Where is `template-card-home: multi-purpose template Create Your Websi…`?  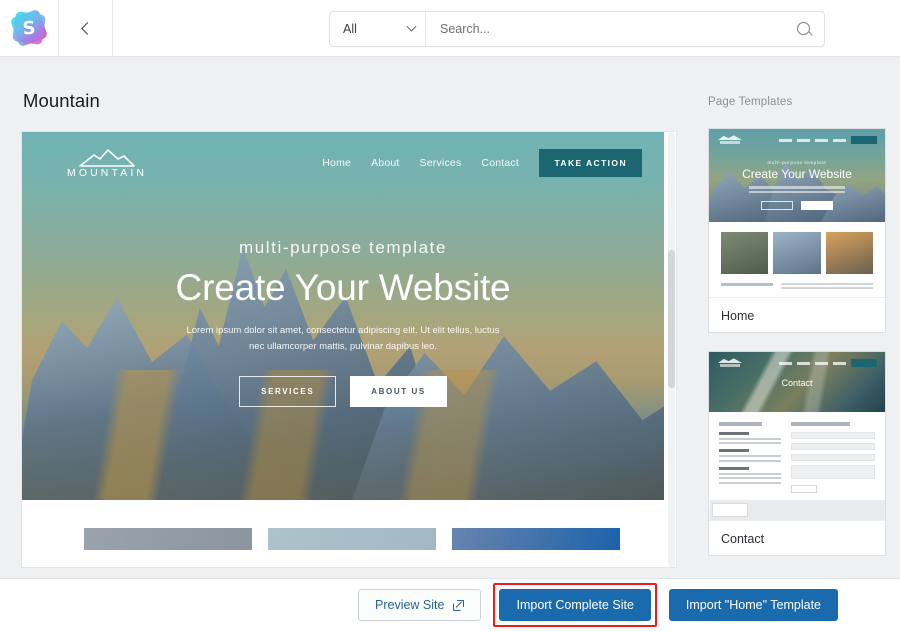 template-card-home: multi-purpose template Create Your Websi… is located at coordinates (797, 230).